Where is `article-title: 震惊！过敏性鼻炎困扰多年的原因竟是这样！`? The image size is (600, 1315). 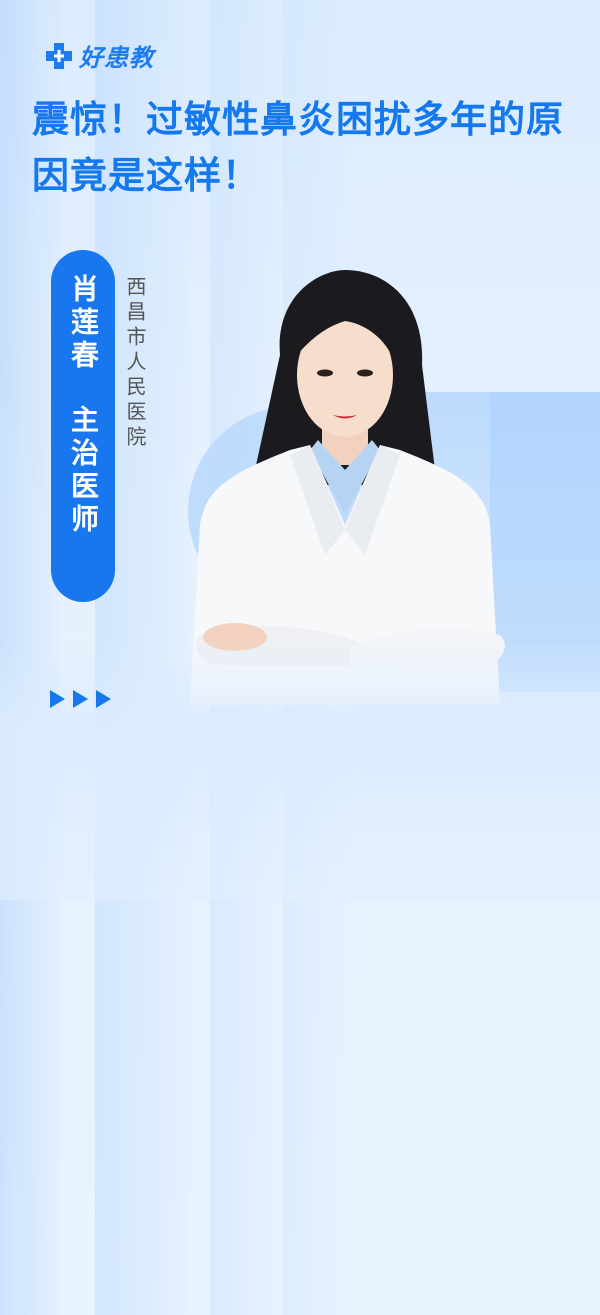 article-title: 震惊！过敏性鼻炎困扰多年的原因竟是这样！ is located at coordinates (298, 147).